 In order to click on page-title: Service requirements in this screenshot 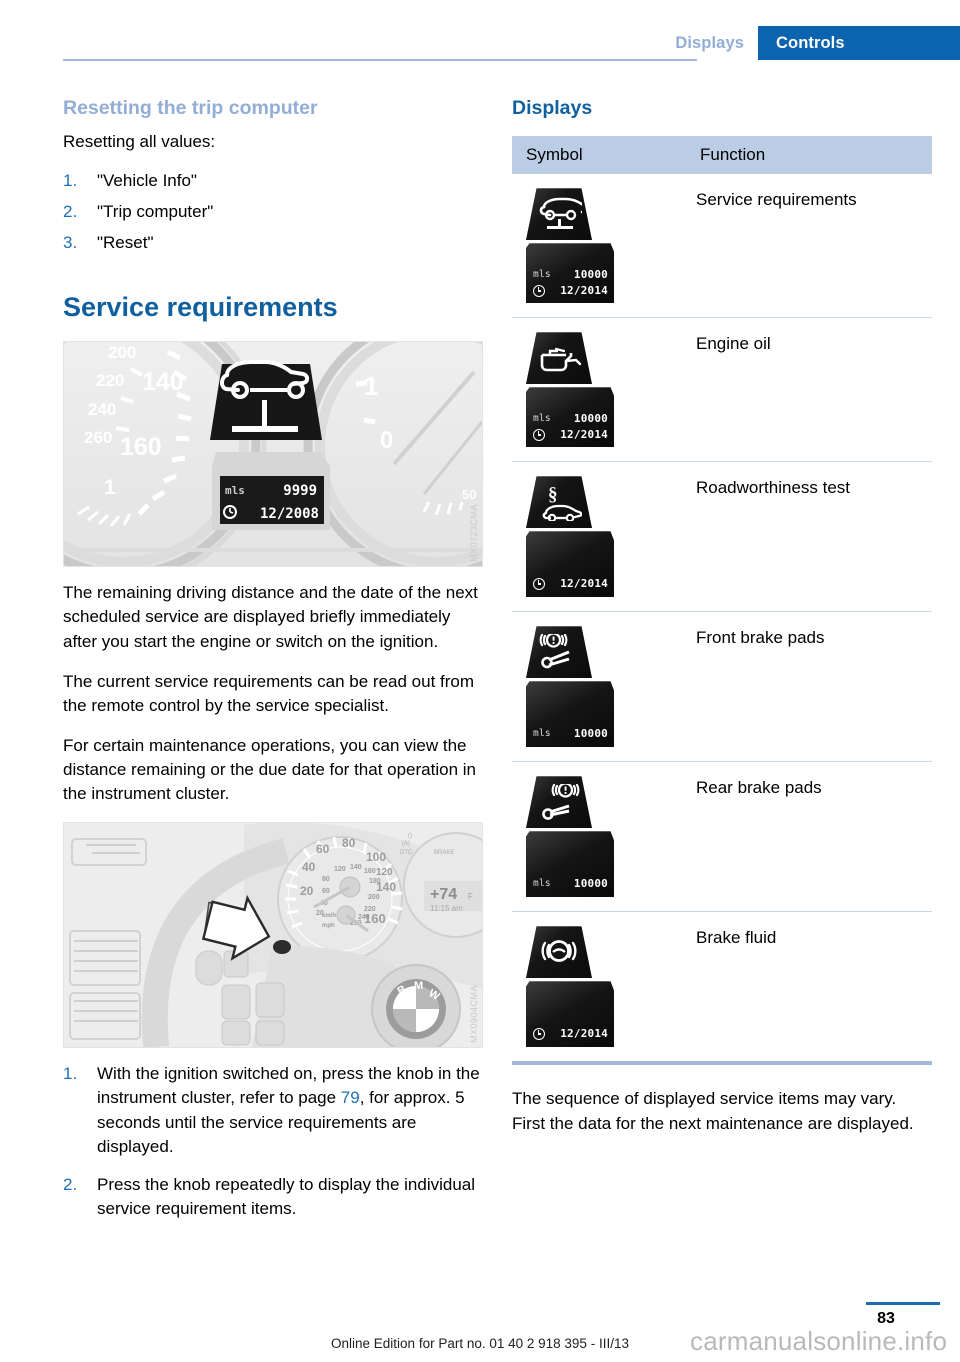, I will do `click(200, 306)`.